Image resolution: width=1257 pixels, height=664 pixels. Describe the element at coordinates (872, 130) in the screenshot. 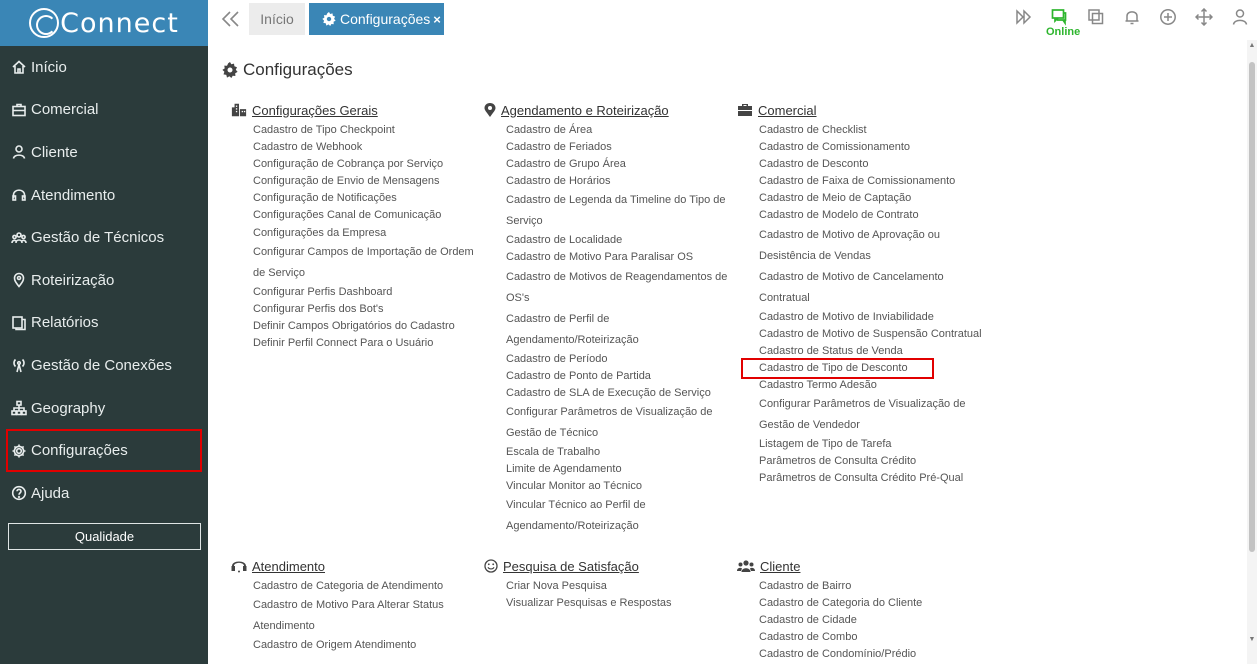

I see `list-item: Cadastro de Checklist` at that location.